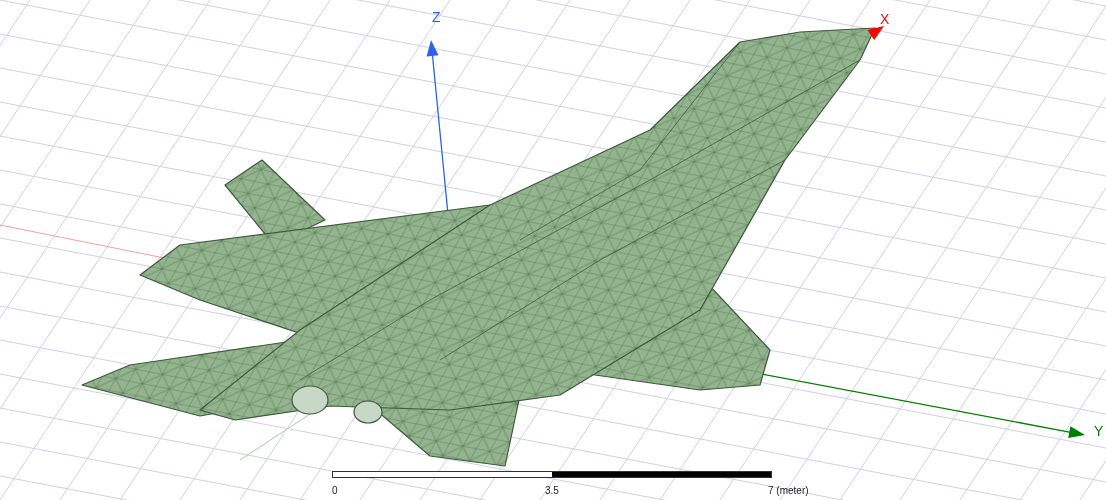  Describe the element at coordinates (885, 19) in the screenshot. I see `axis-label: X` at that location.